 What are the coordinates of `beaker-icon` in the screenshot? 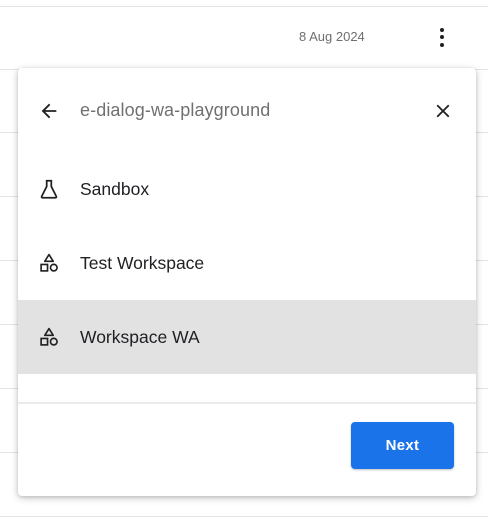 It's located at (49, 189).